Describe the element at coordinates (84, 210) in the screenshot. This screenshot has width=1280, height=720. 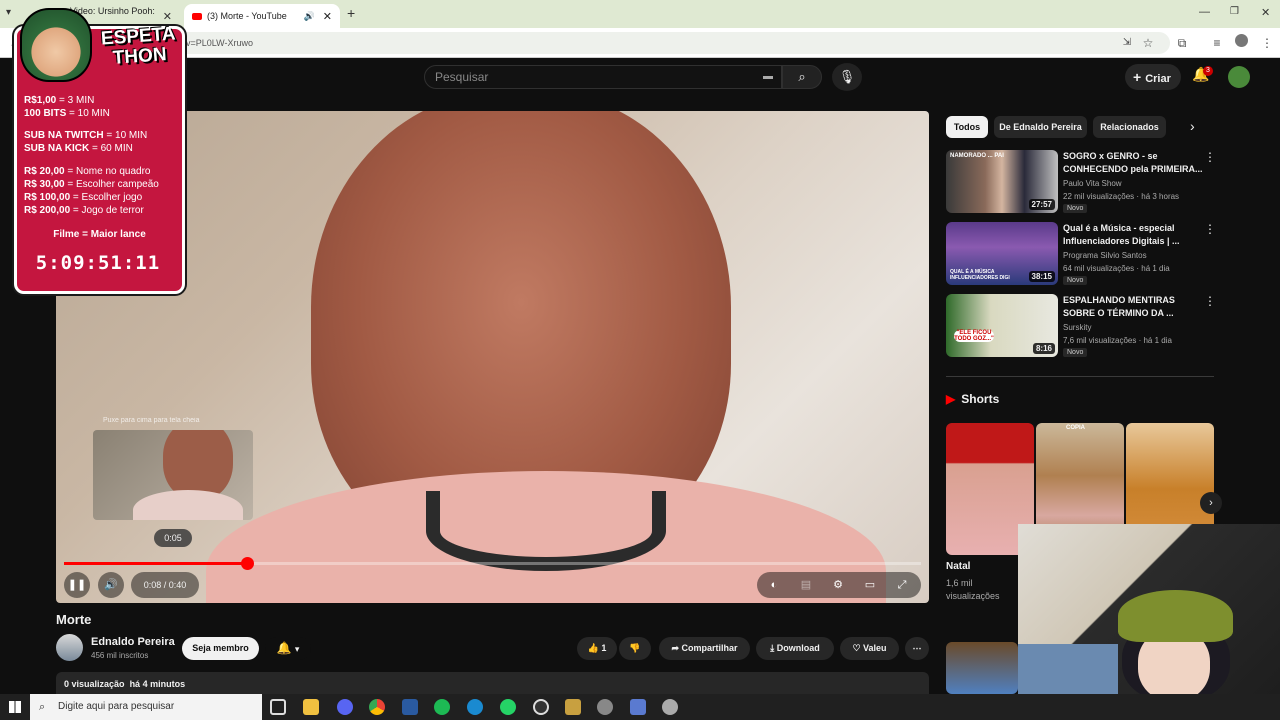
I see `overlay-rule: R$ 200,00 = Jogo de terror` at that location.